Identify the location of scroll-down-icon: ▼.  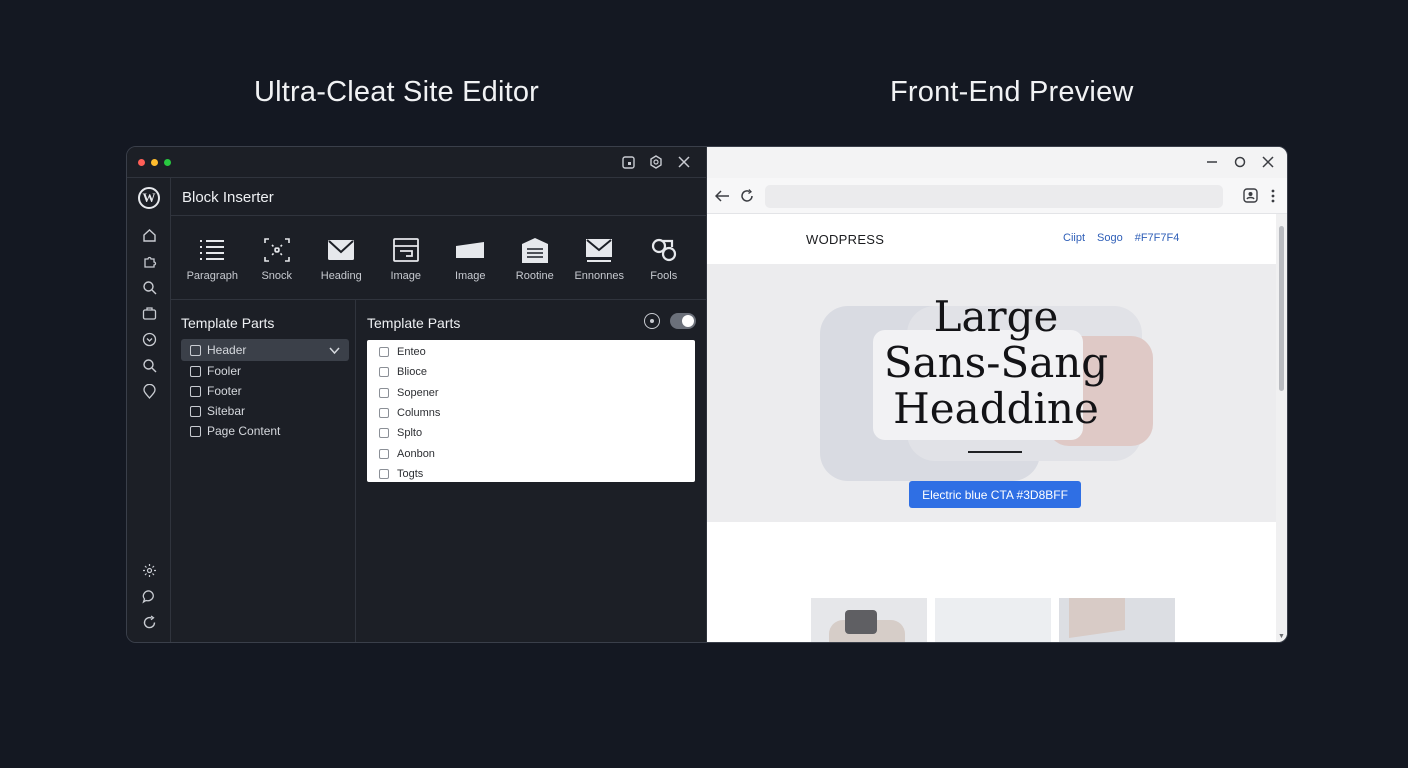
(1281, 636).